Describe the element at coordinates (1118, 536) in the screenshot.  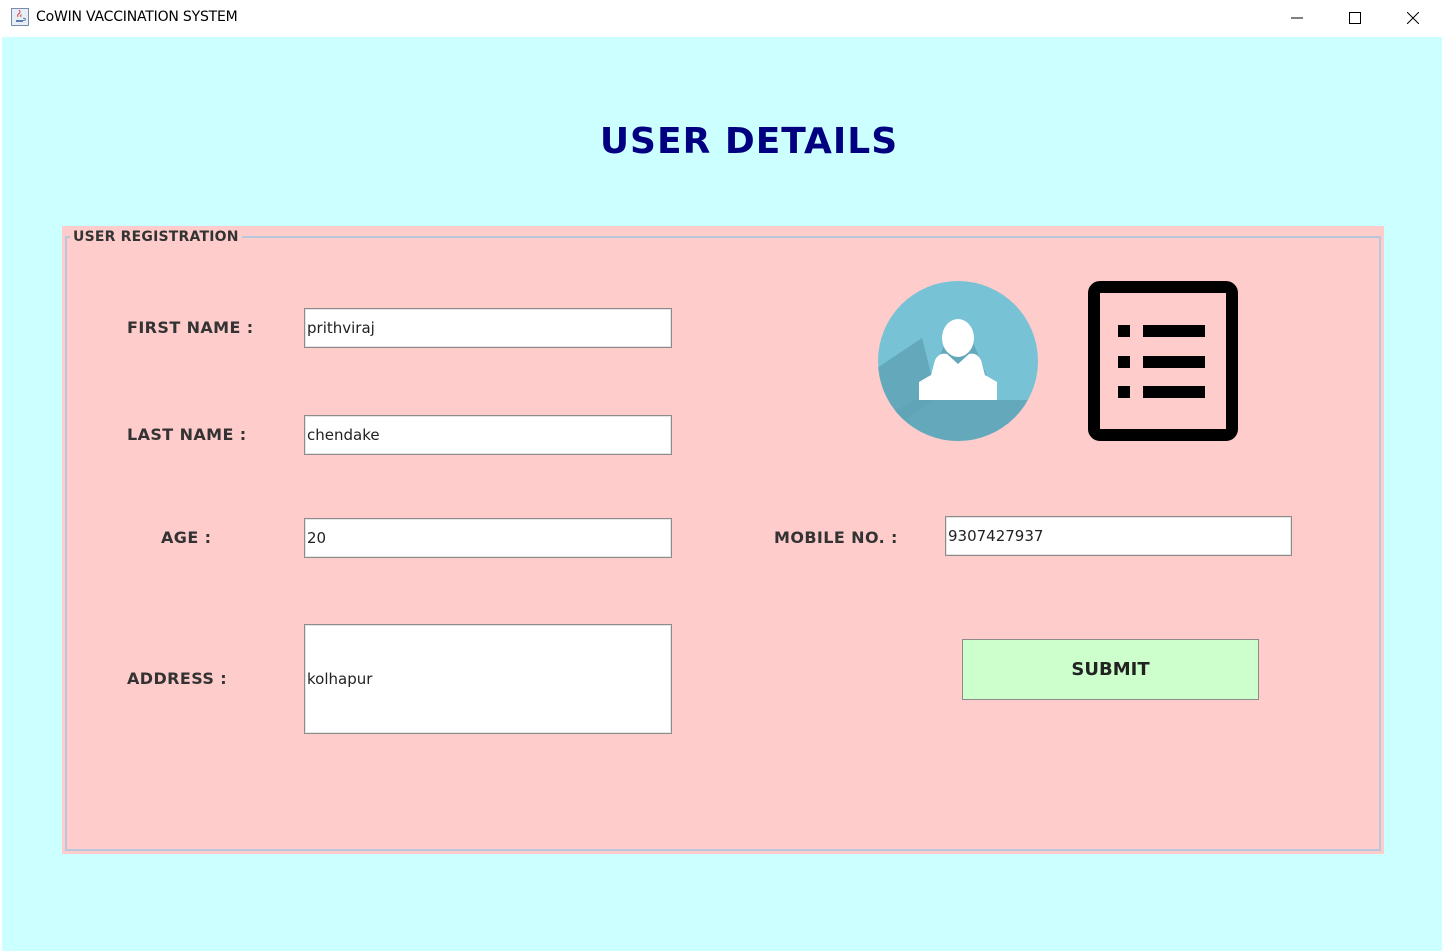
I see `mobile-input` at that location.